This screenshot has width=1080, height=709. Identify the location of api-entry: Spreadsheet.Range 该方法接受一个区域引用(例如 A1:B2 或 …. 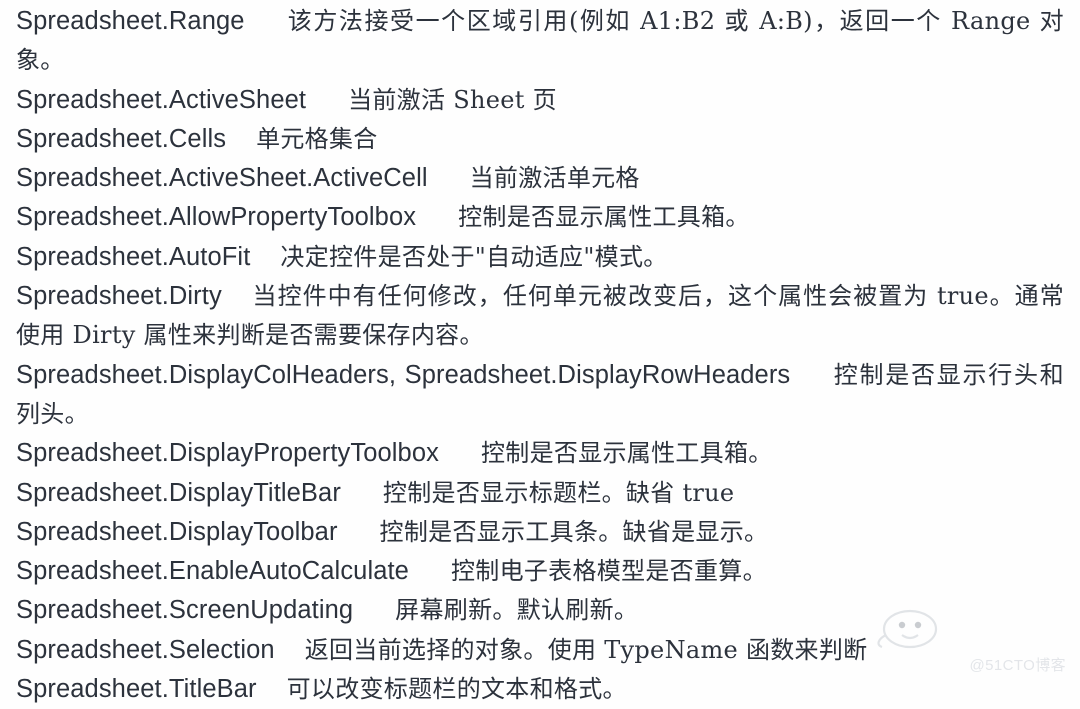
(540, 41).